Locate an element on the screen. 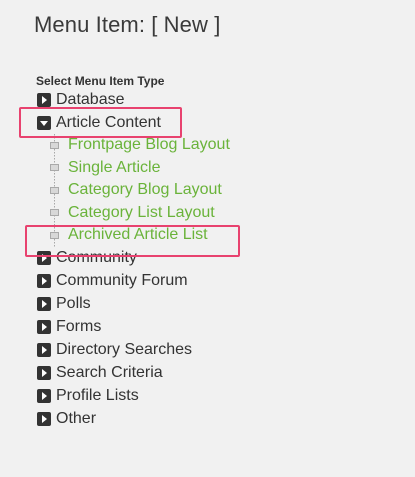 The height and width of the screenshot is (477, 415). tree-subitem-label: Category Blog Layout is located at coordinates (145, 190).